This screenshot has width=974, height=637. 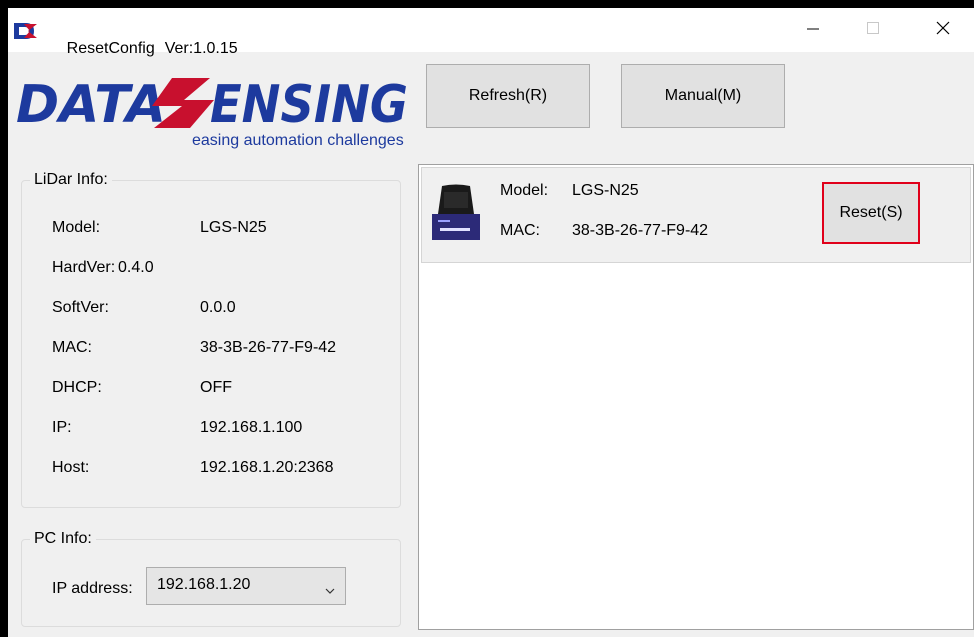 I want to click on close-button, so click(x=943, y=30).